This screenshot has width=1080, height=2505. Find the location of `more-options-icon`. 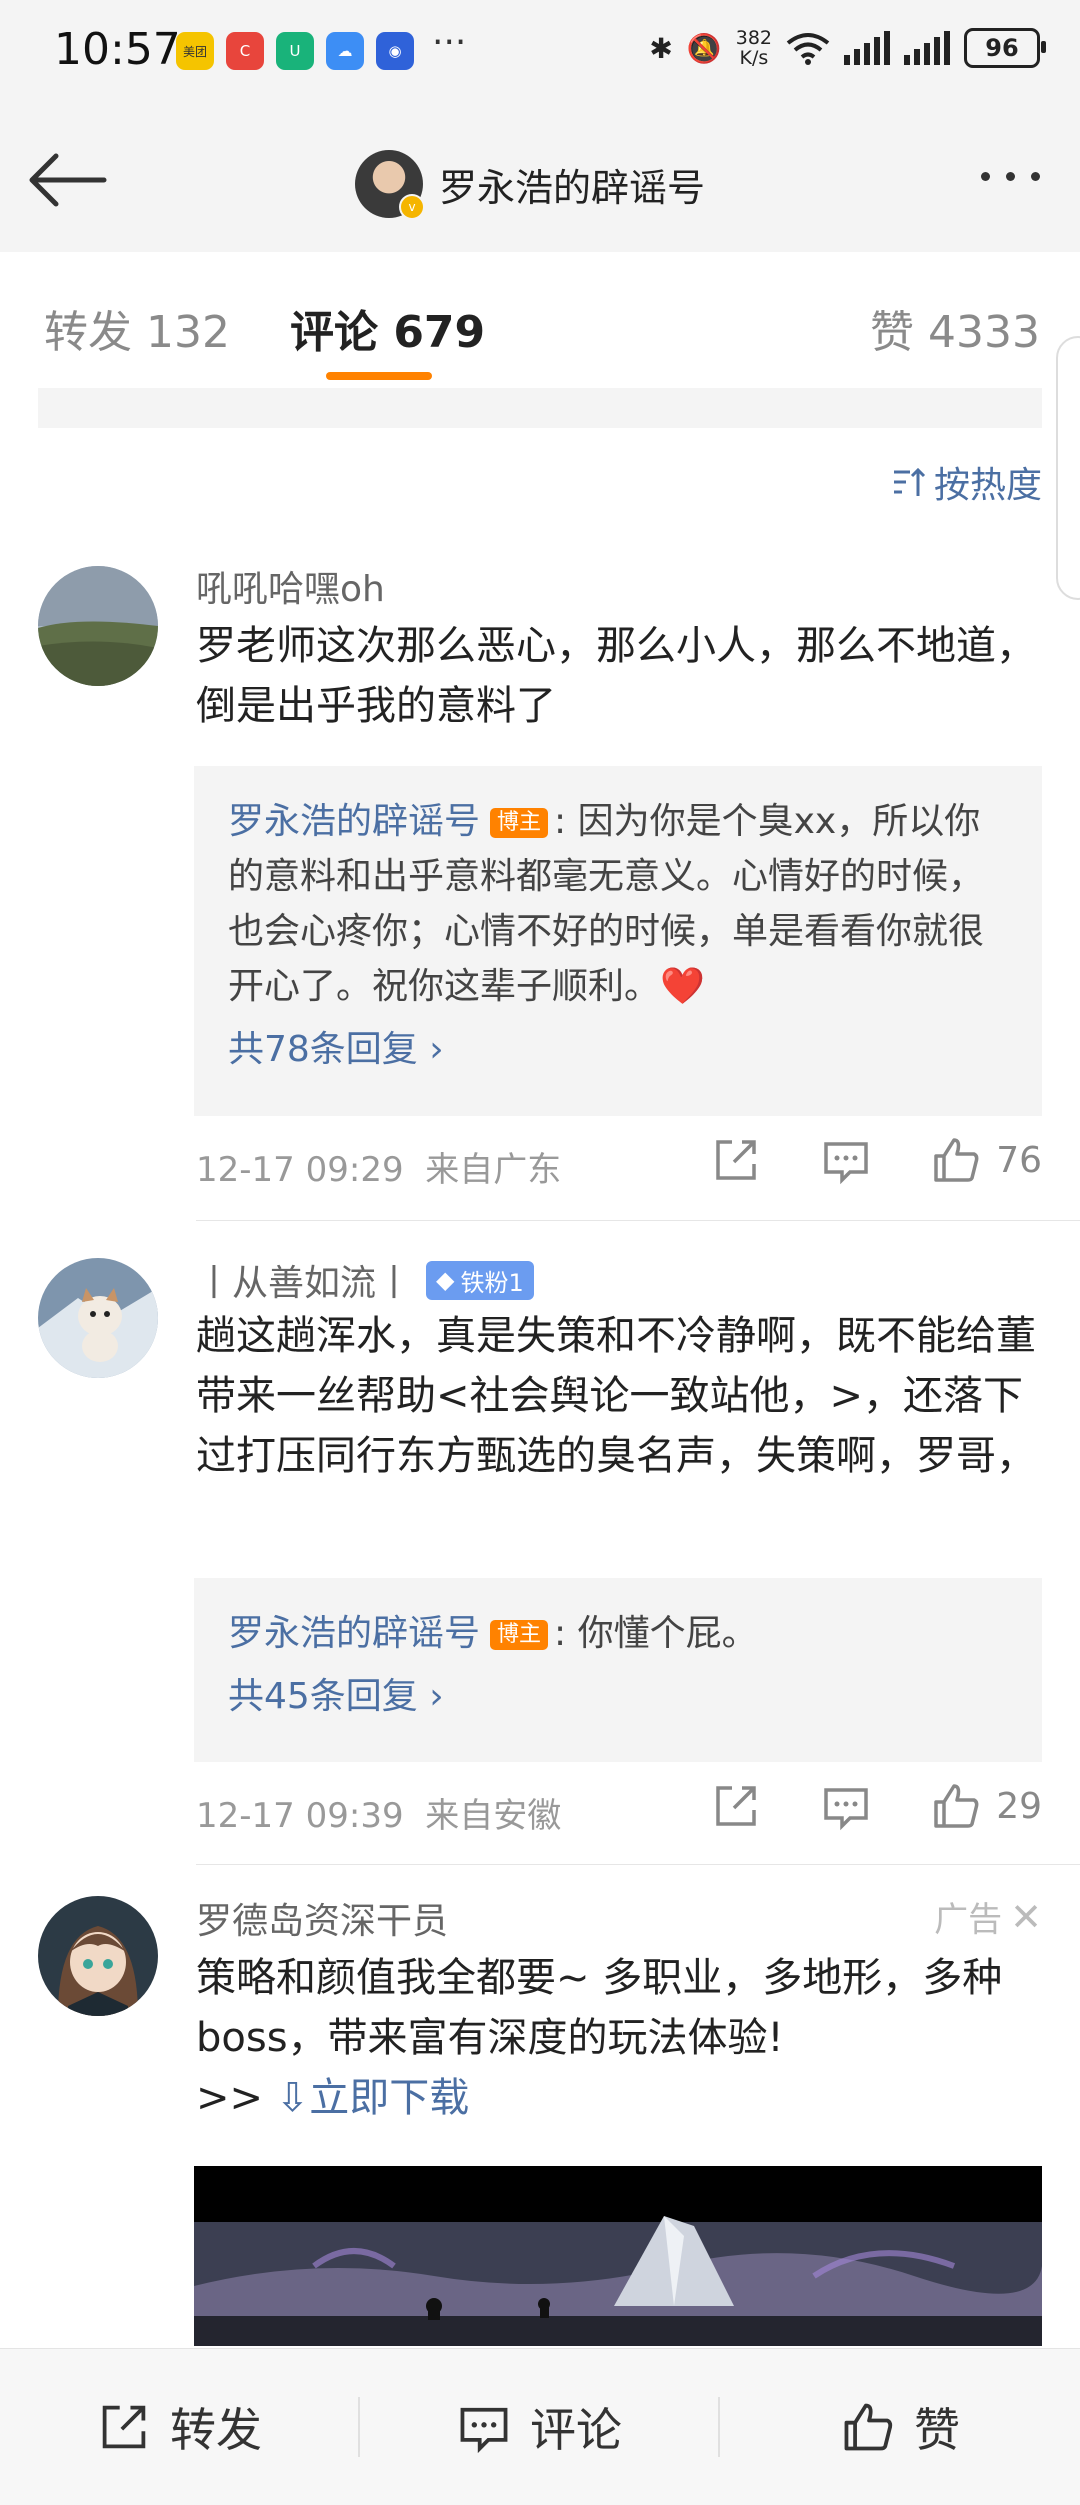

more-options-icon is located at coordinates (1010, 176).